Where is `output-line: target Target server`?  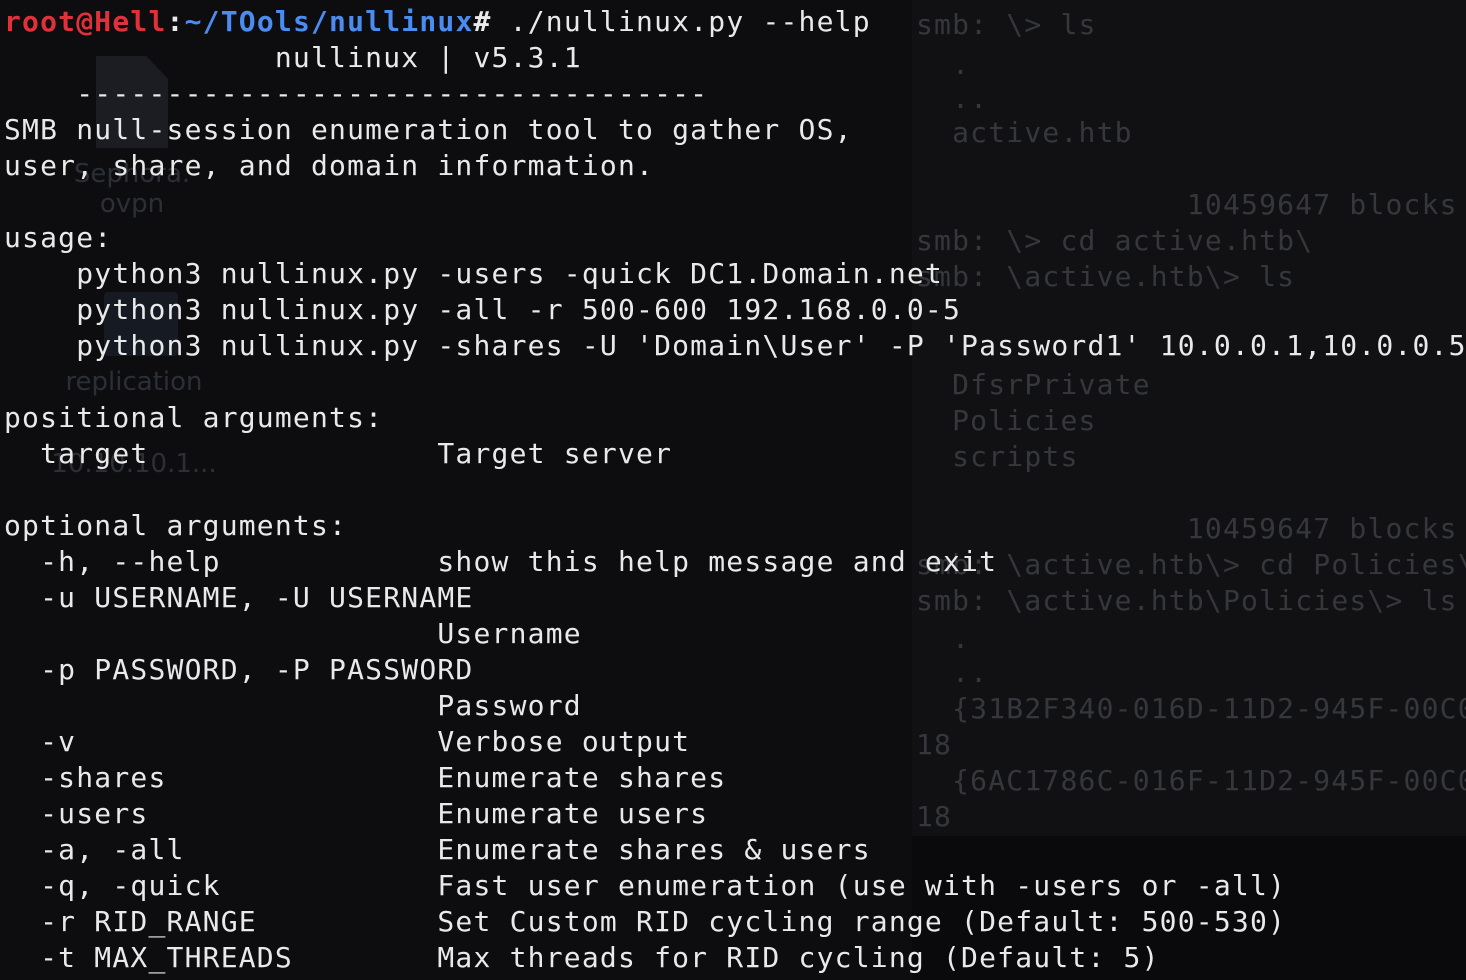 output-line: target Target server is located at coordinates (338, 453).